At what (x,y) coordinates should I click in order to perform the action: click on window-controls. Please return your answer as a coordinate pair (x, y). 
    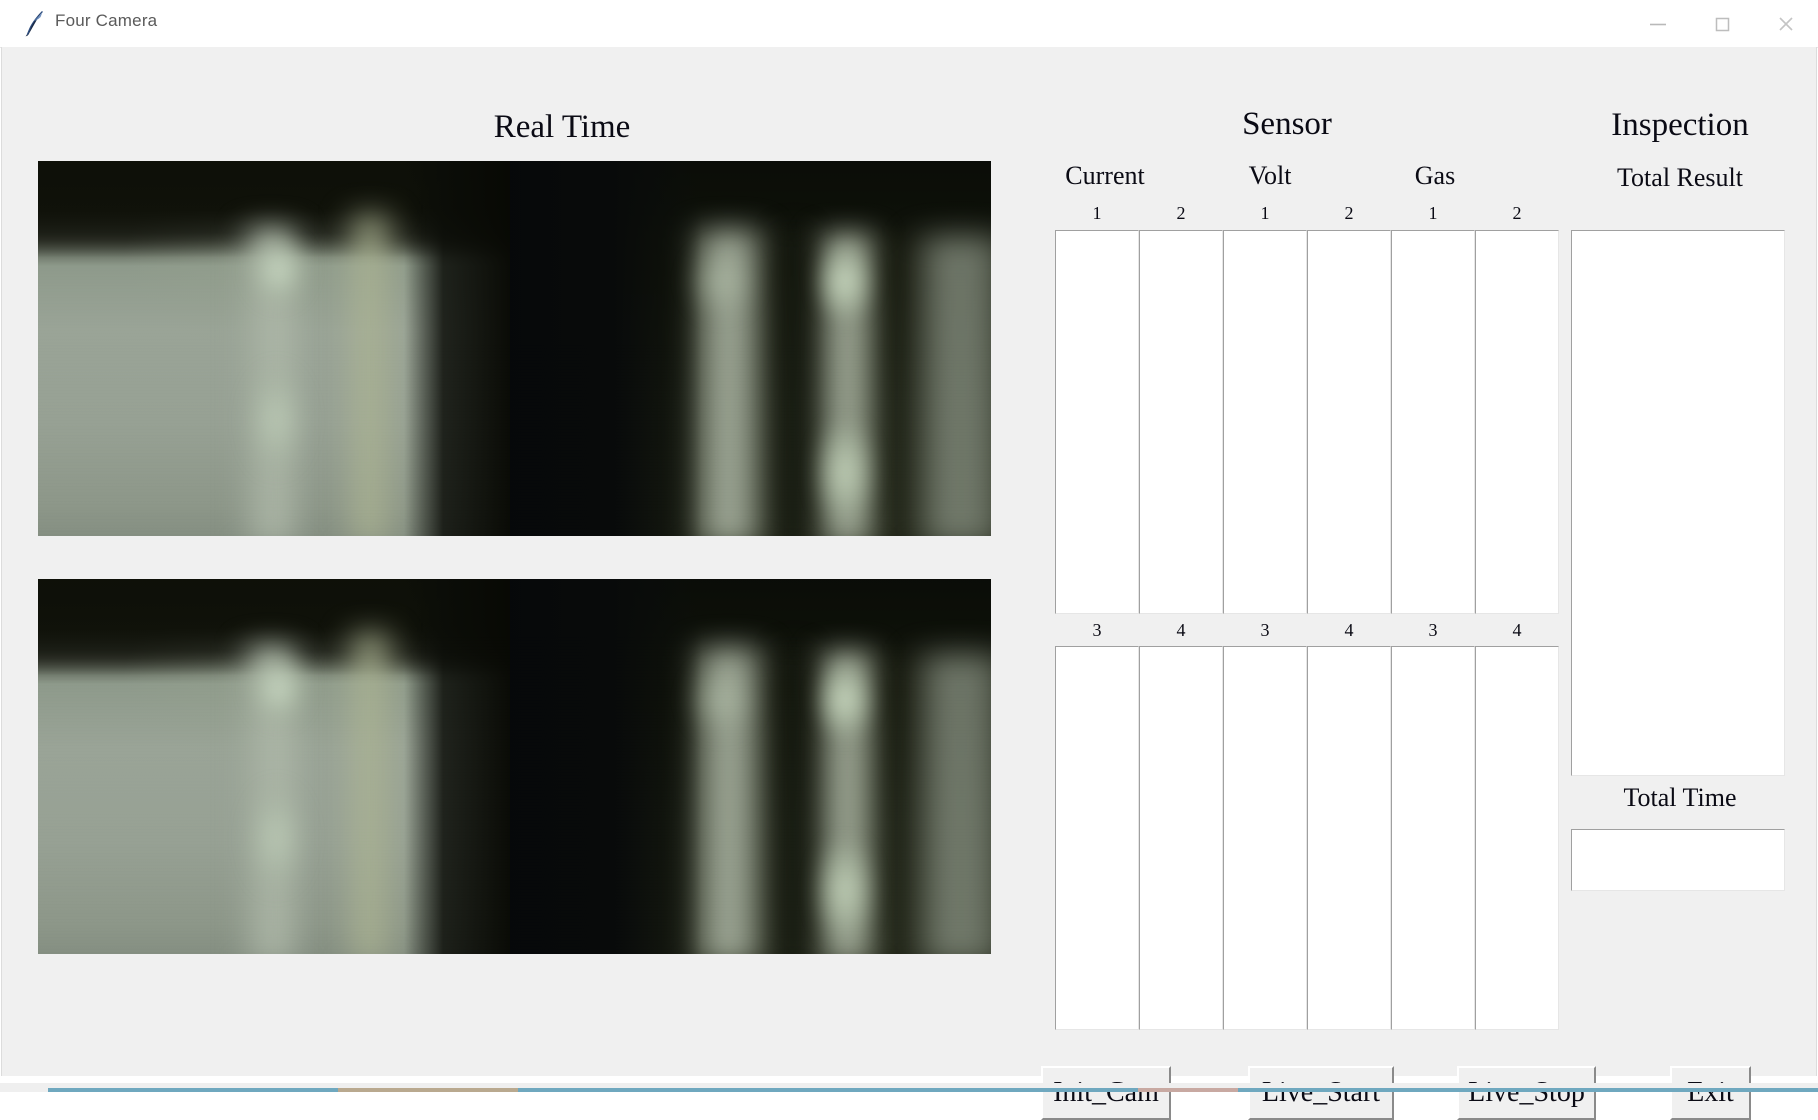
    Looking at the image, I should click on (1722, 23).